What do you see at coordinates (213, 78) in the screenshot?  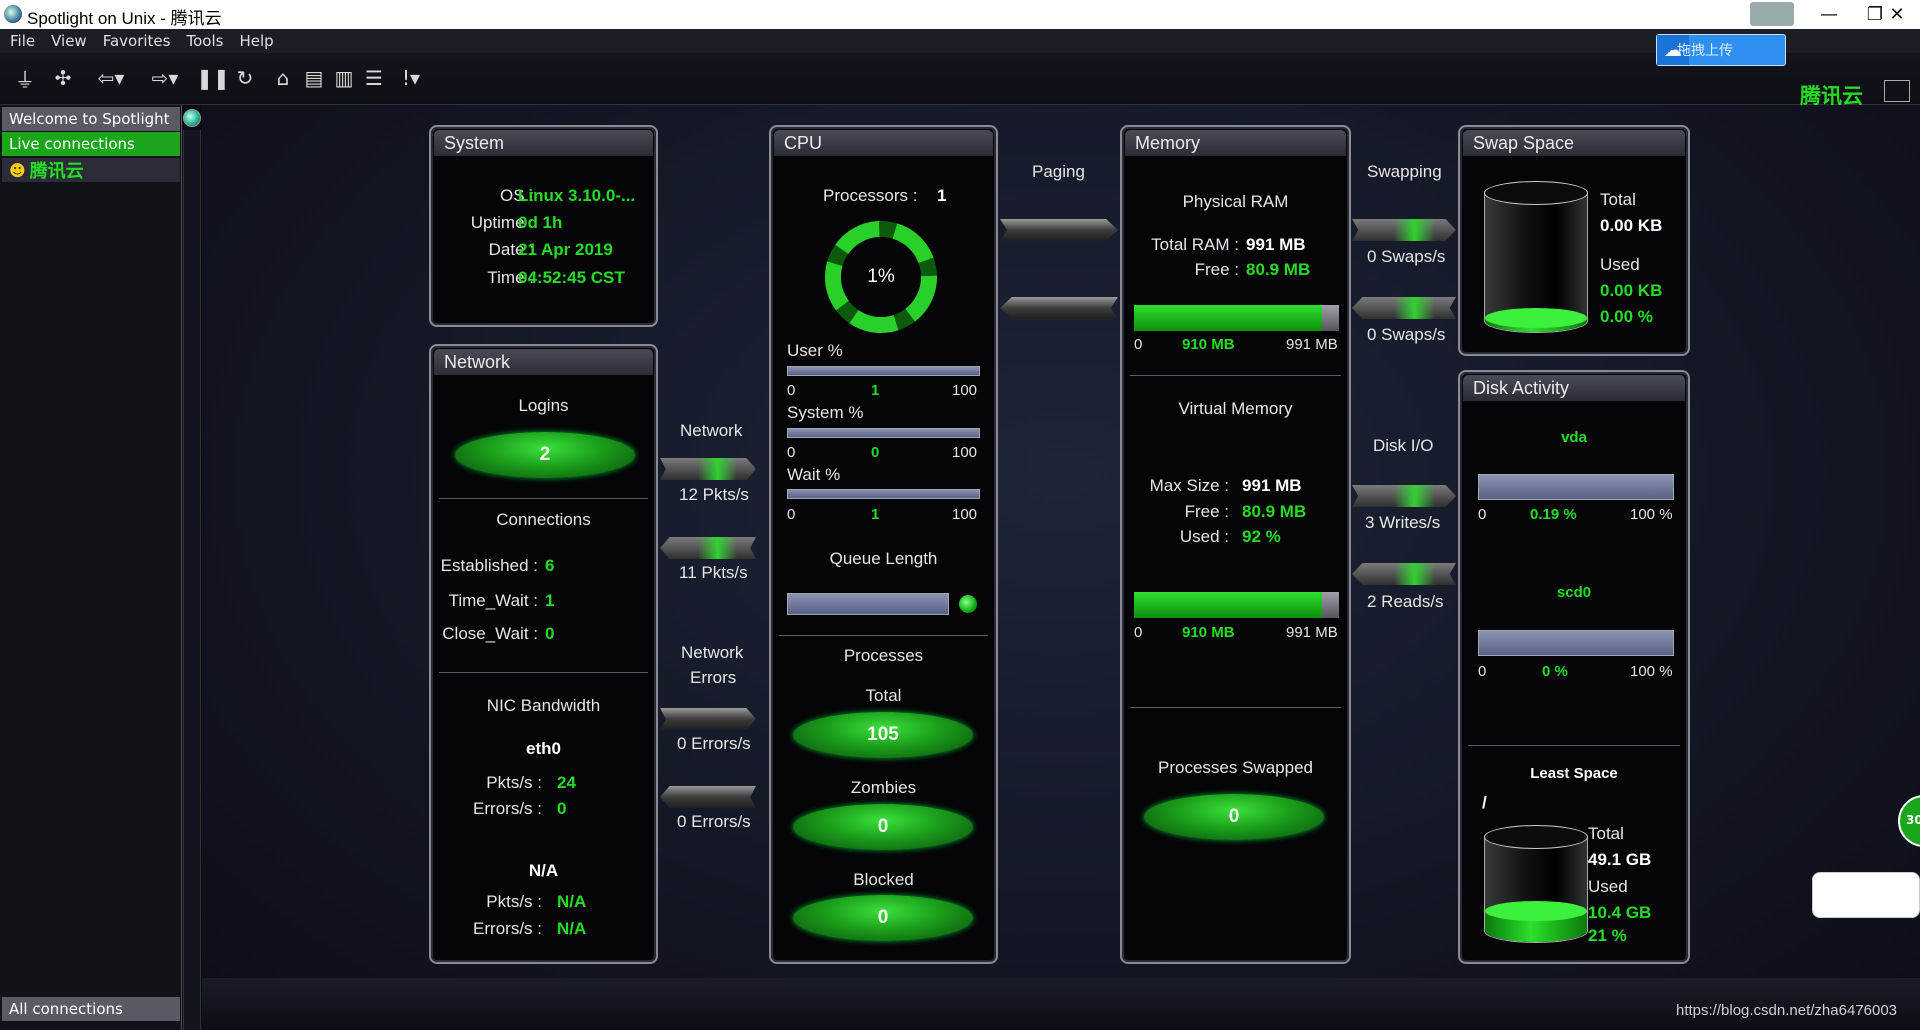 I see `pause-icon: ❚❚` at bounding box center [213, 78].